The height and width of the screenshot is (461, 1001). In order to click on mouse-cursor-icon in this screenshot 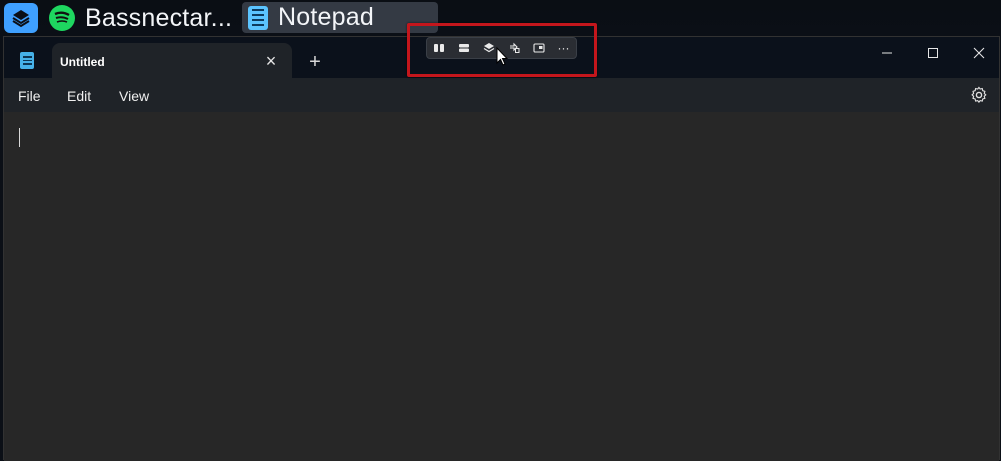, I will do `click(502, 56)`.